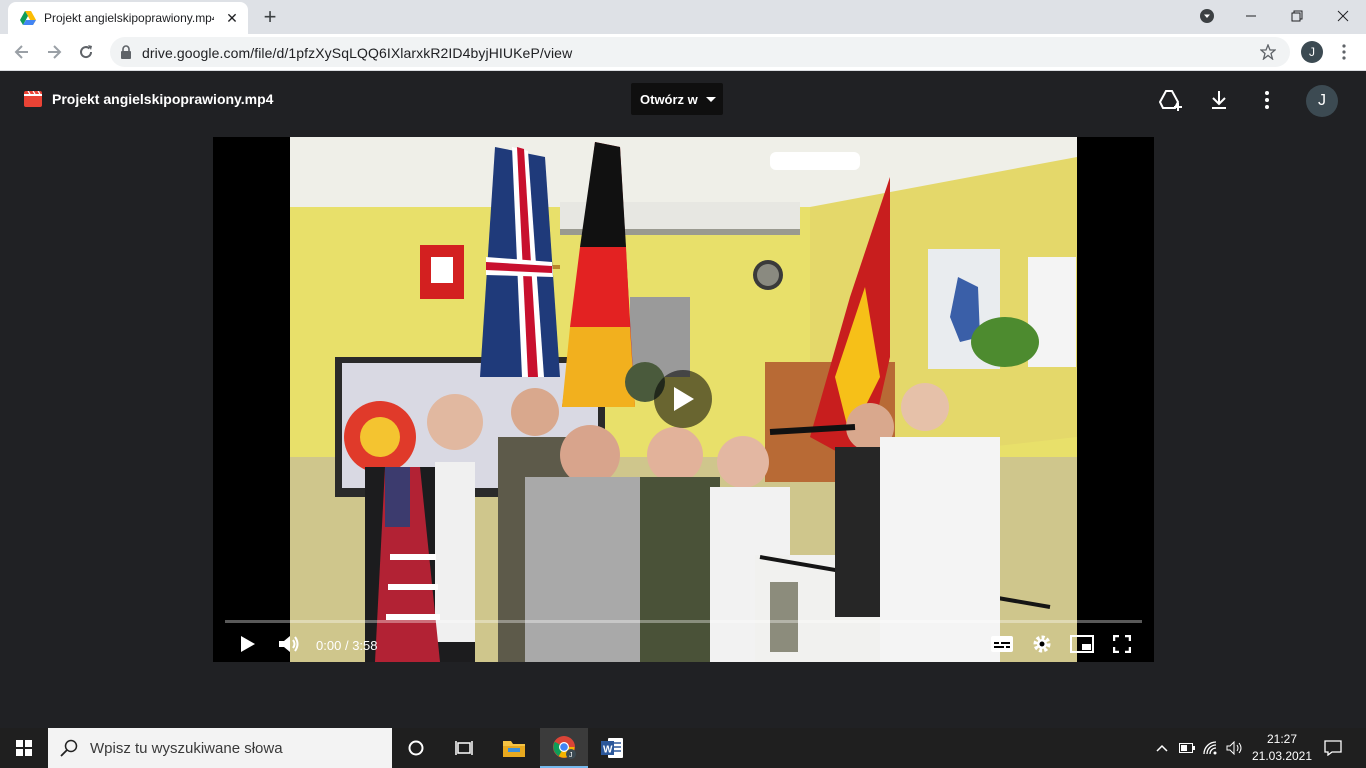 This screenshot has width=1366, height=768. What do you see at coordinates (248, 644) in the screenshot?
I see `play-icon` at bounding box center [248, 644].